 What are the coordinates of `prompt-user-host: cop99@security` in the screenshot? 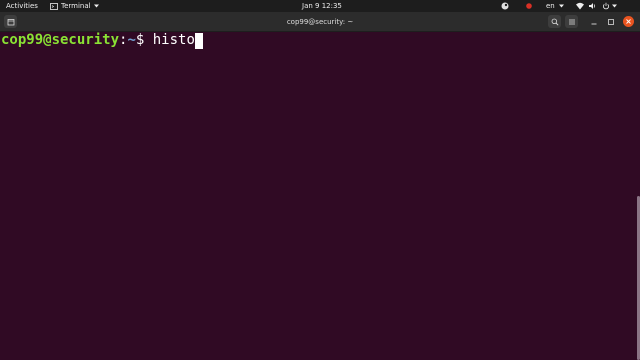 It's located at (60, 40).